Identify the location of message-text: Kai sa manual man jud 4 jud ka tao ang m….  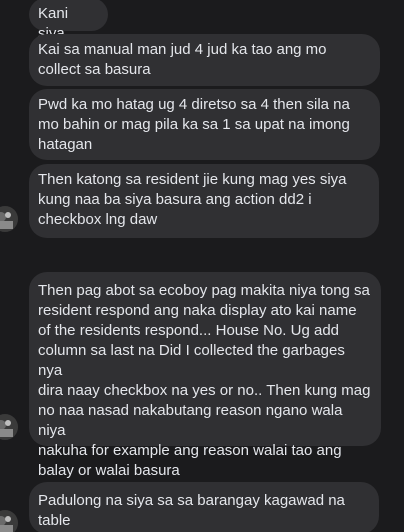
(182, 59).